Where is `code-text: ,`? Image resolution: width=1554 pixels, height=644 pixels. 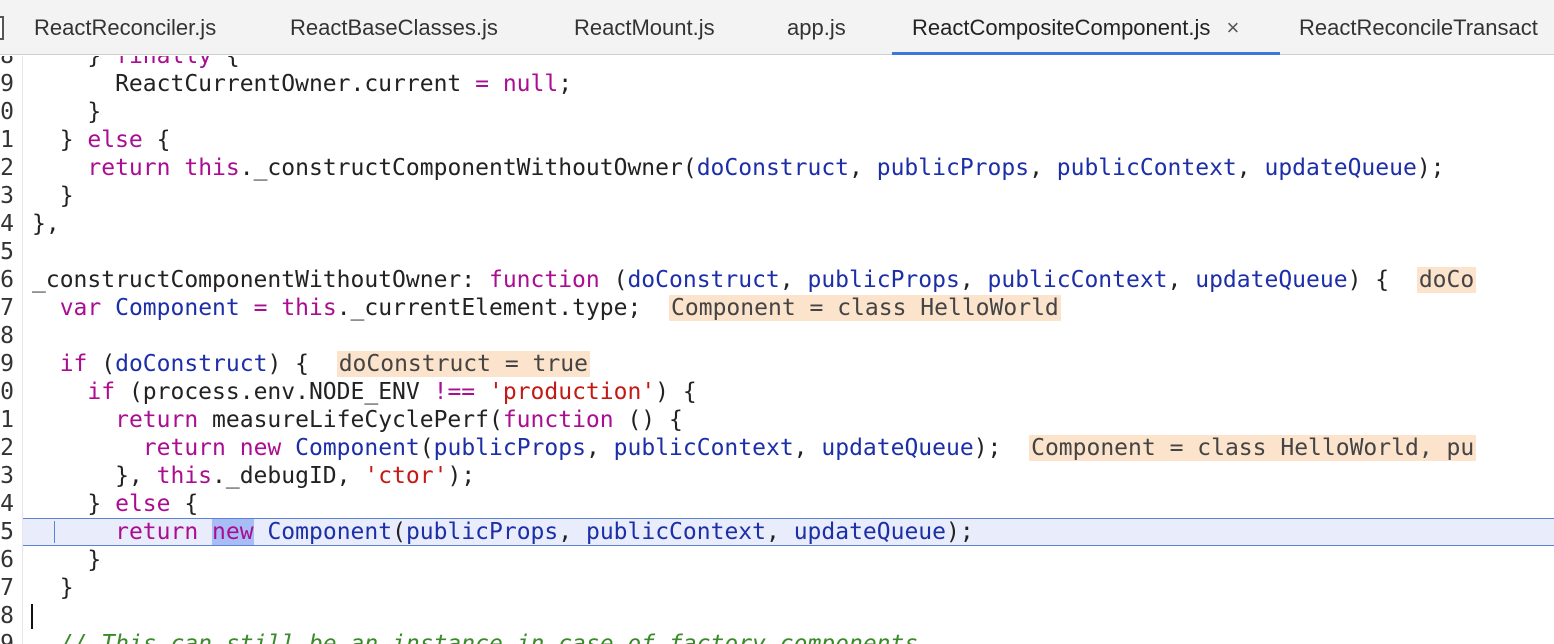
code-text: , is located at coordinates (1181, 280).